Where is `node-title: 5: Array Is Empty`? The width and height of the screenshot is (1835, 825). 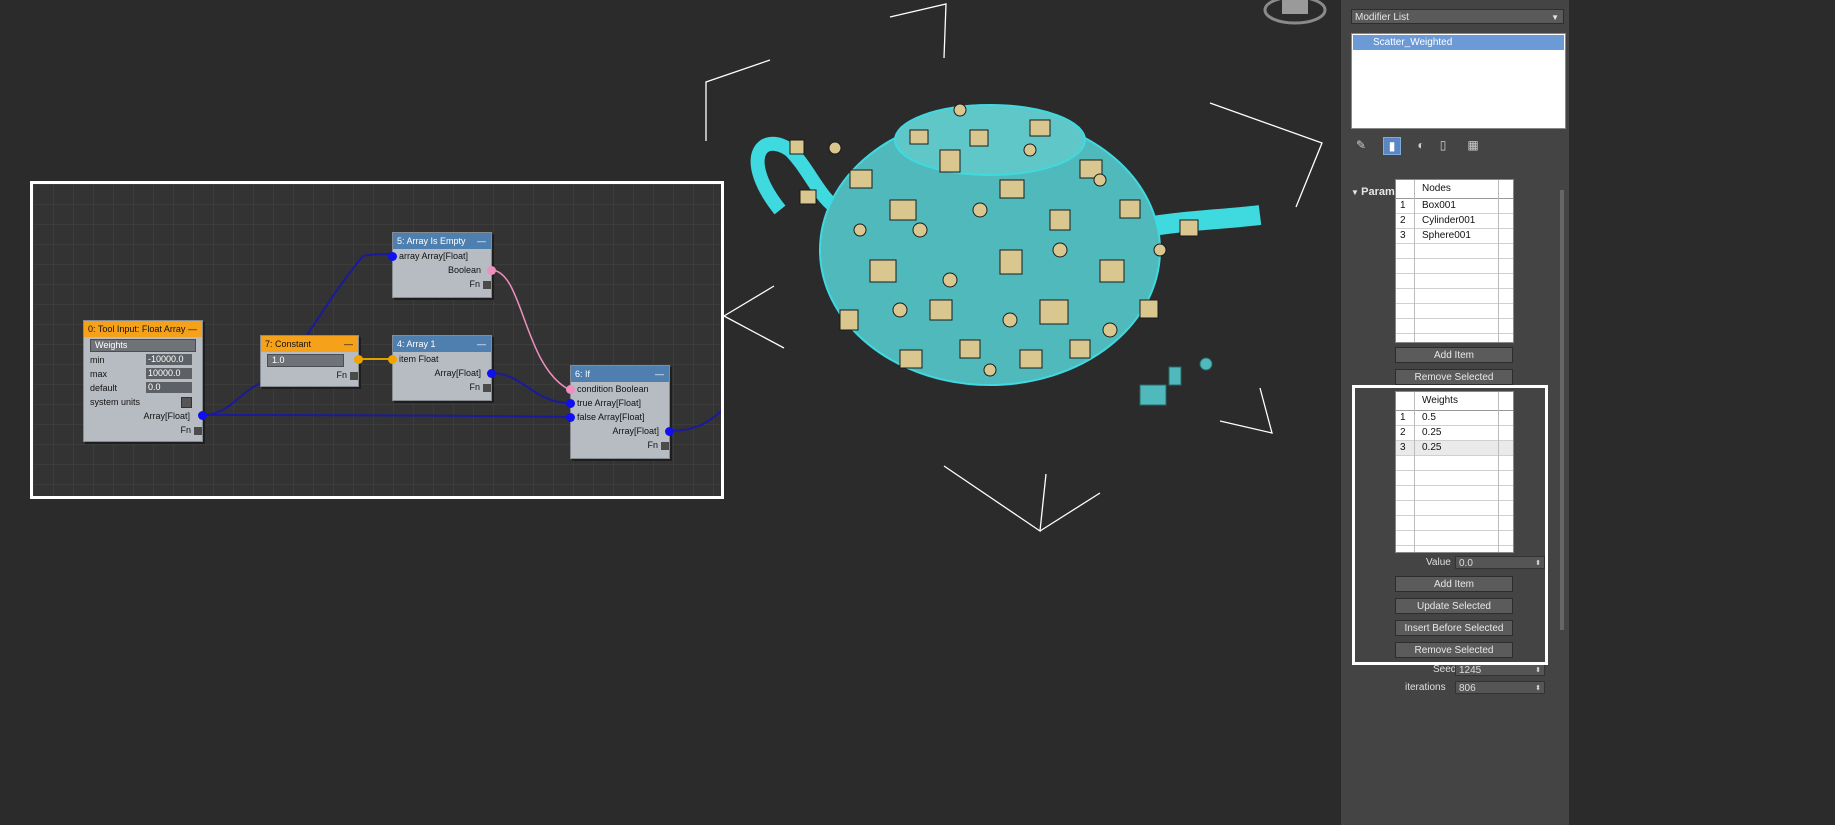
node-title: 5: Array Is Empty is located at coordinates (431, 241).